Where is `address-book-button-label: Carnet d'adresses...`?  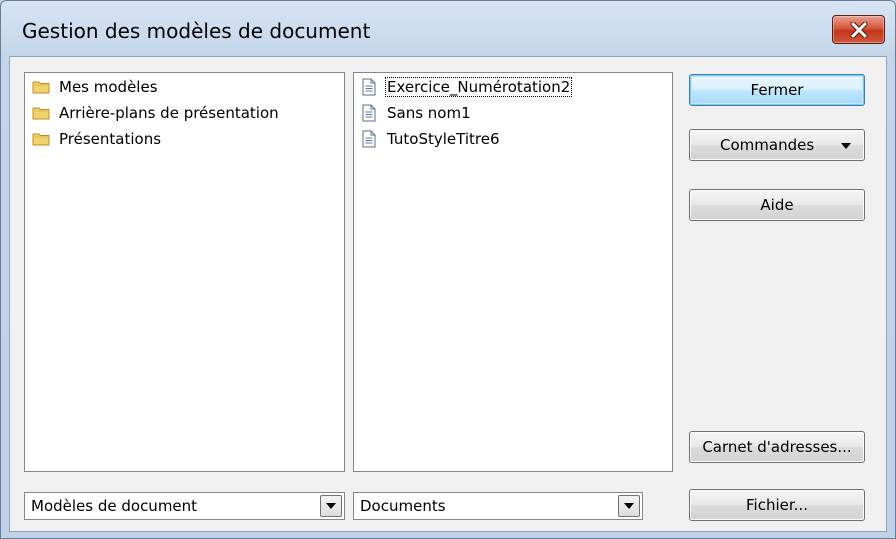
address-book-button-label: Carnet d'adresses... is located at coordinates (777, 447).